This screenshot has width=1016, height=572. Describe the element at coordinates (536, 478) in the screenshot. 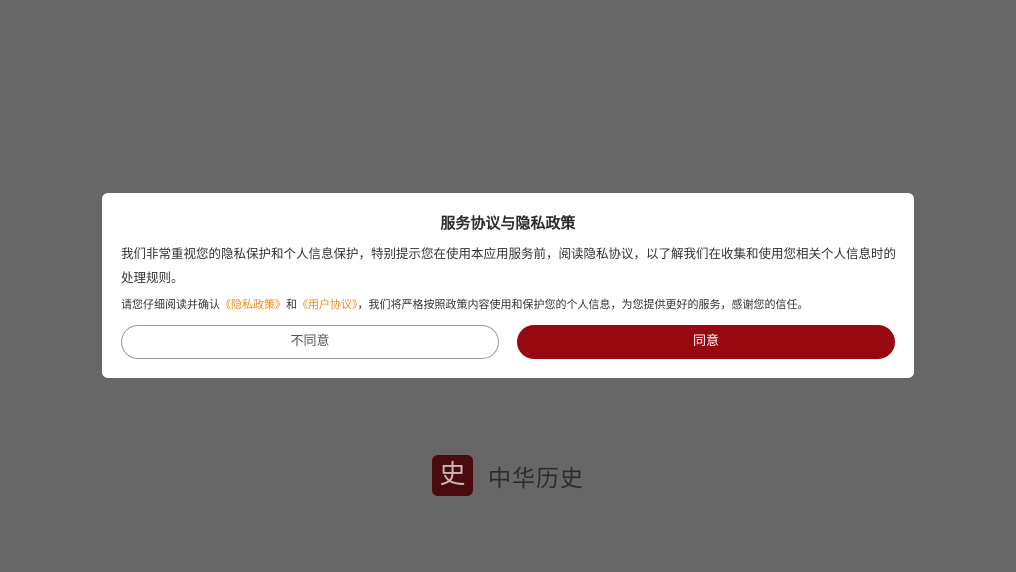

I see `app-name: 中华历史` at that location.